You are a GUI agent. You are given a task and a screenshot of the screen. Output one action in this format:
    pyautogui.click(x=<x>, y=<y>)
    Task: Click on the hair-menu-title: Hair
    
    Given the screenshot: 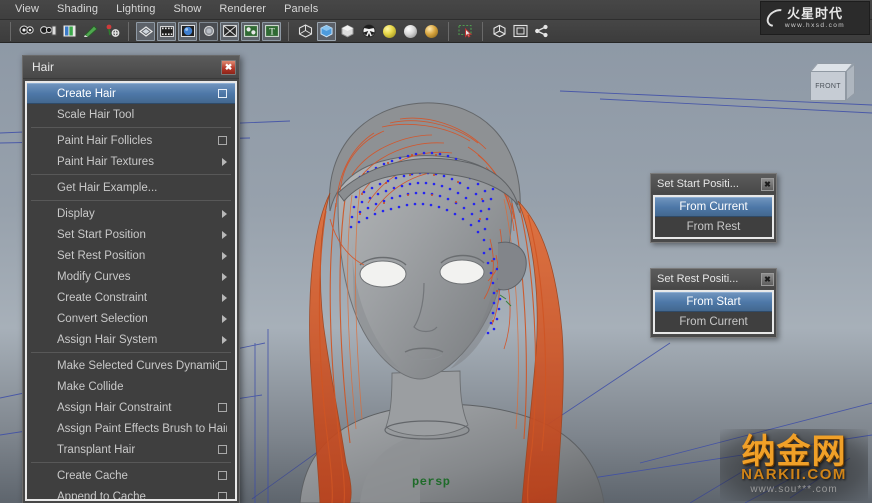 What is the action you would take?
    pyautogui.click(x=43, y=67)
    